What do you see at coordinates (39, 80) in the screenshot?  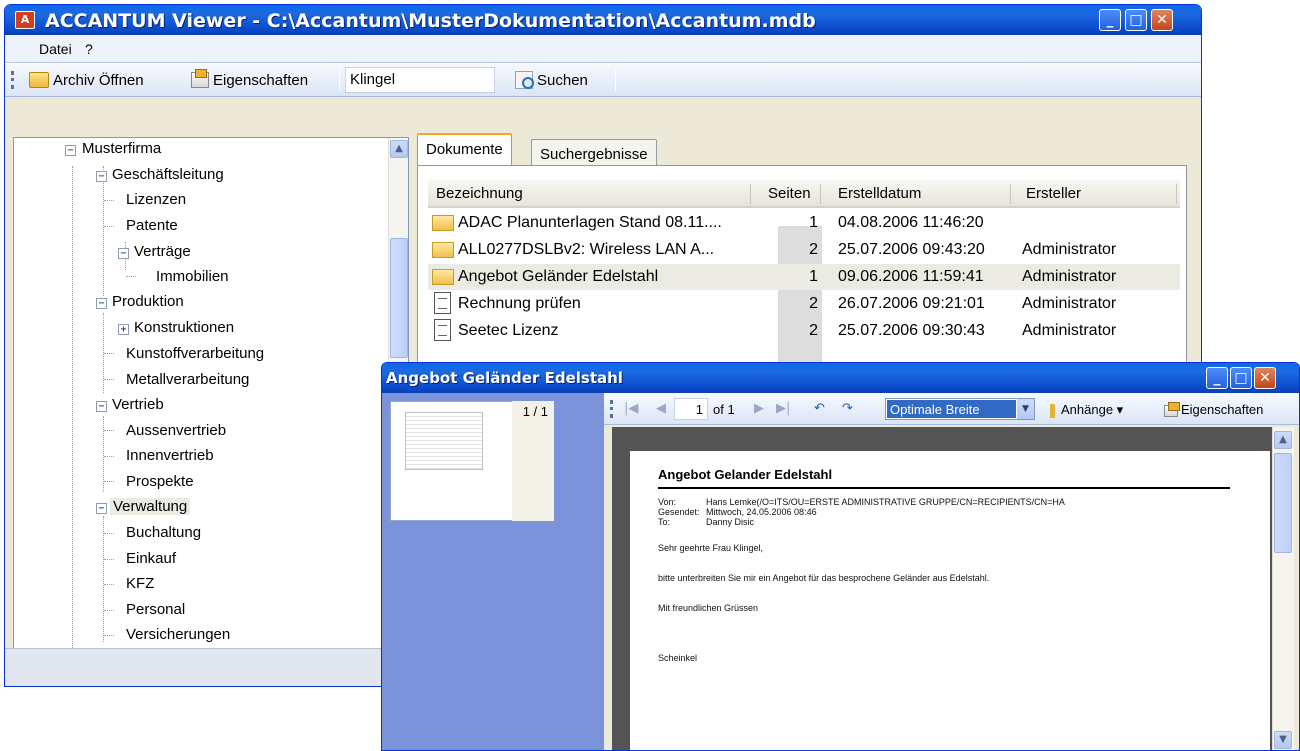 I see `folder-open-icon` at bounding box center [39, 80].